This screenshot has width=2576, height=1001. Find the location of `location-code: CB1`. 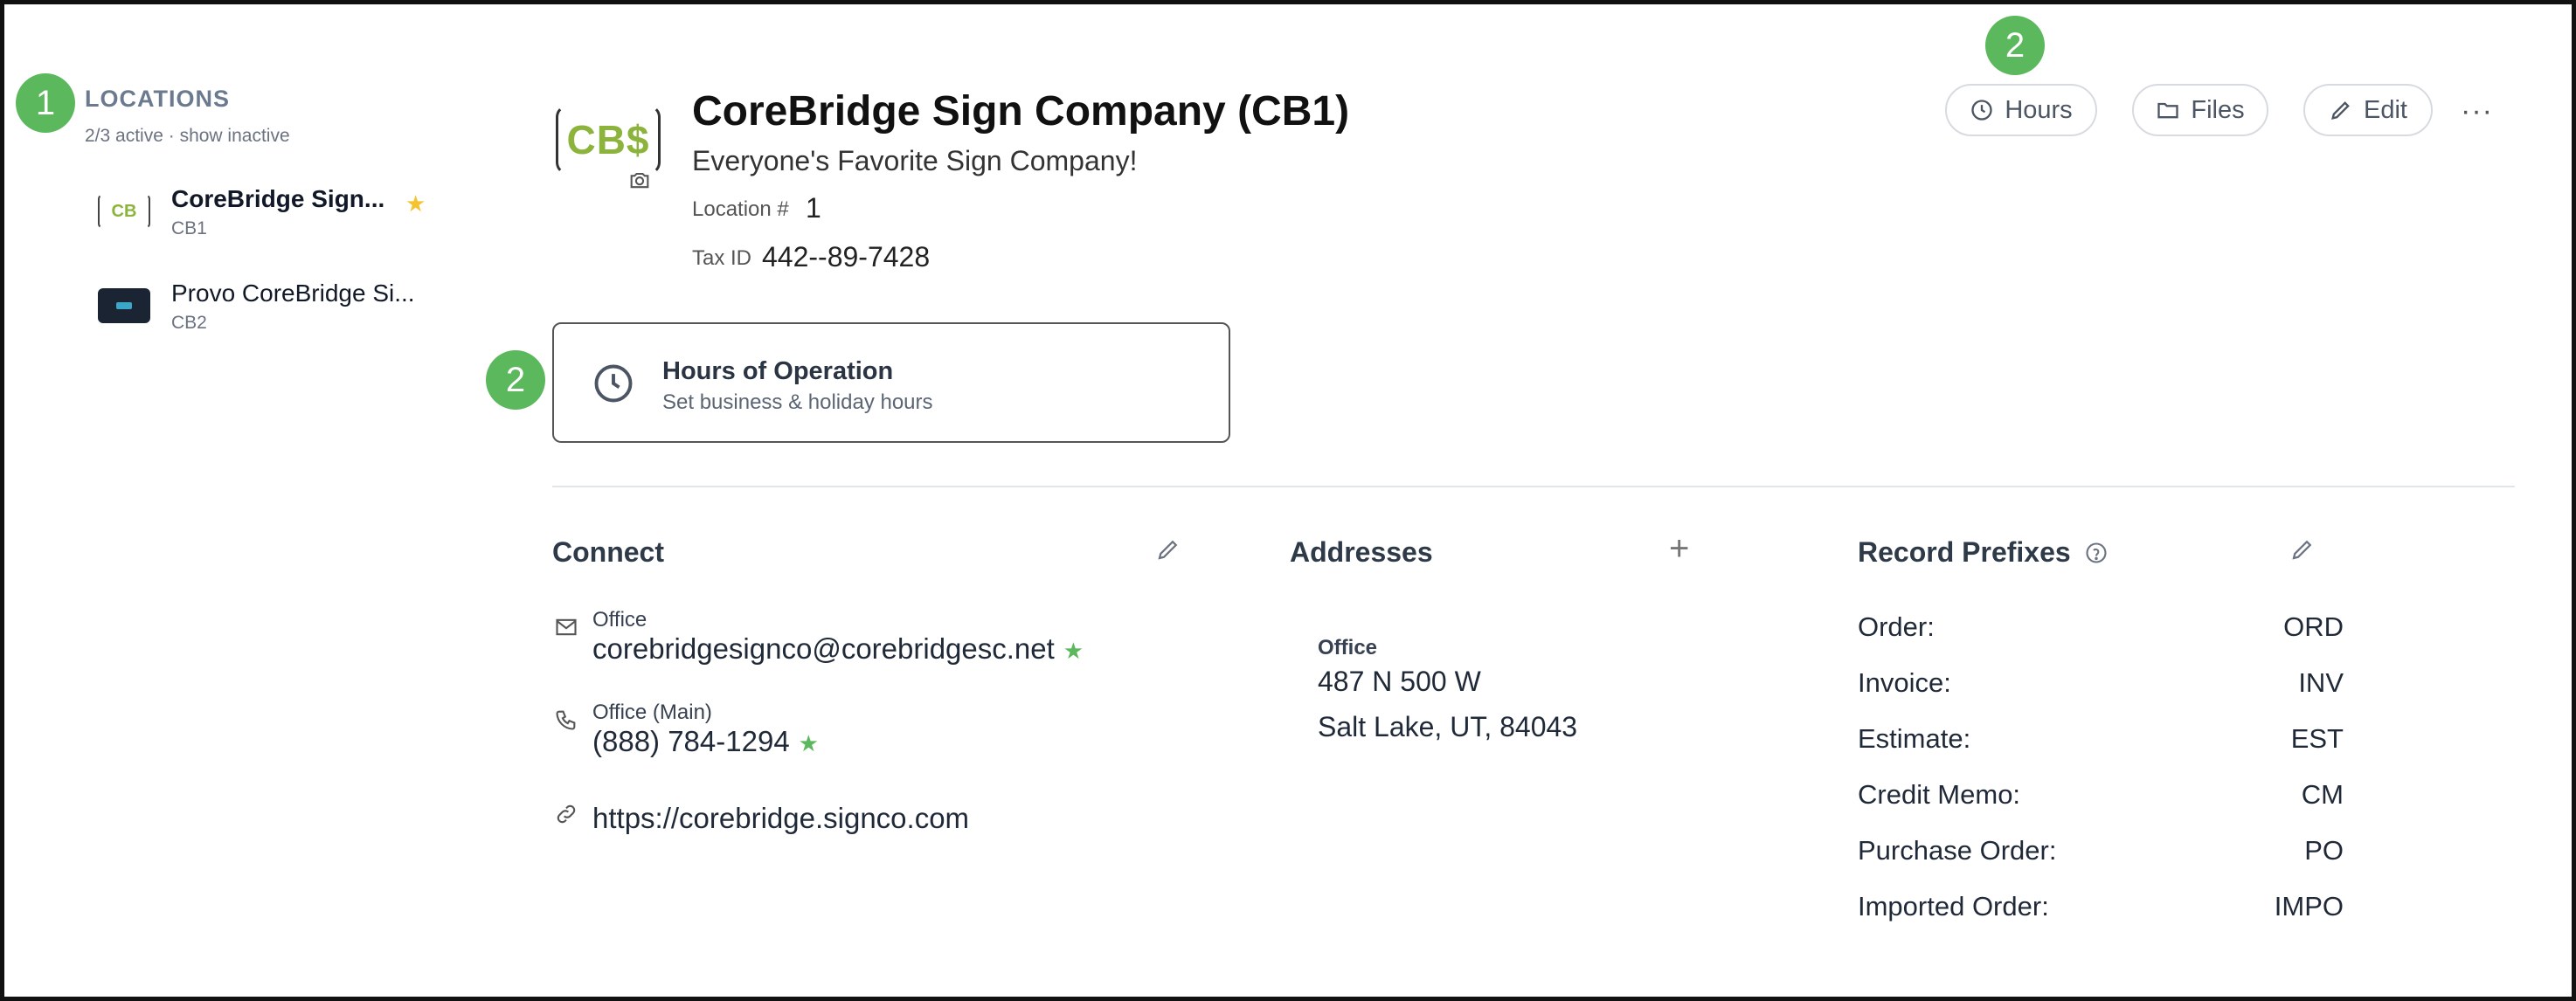

location-code: CB1 is located at coordinates (189, 228).